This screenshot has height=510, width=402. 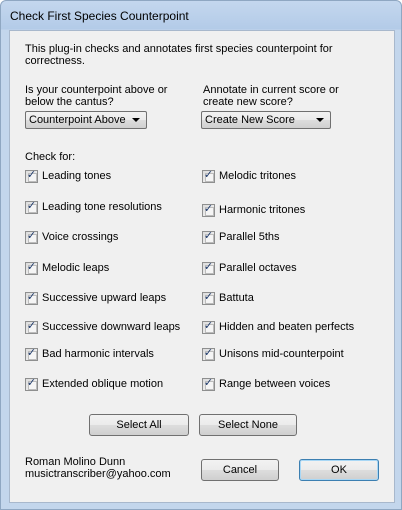 I want to click on position-dropdown: Counterpoint Above, so click(x=86, y=120).